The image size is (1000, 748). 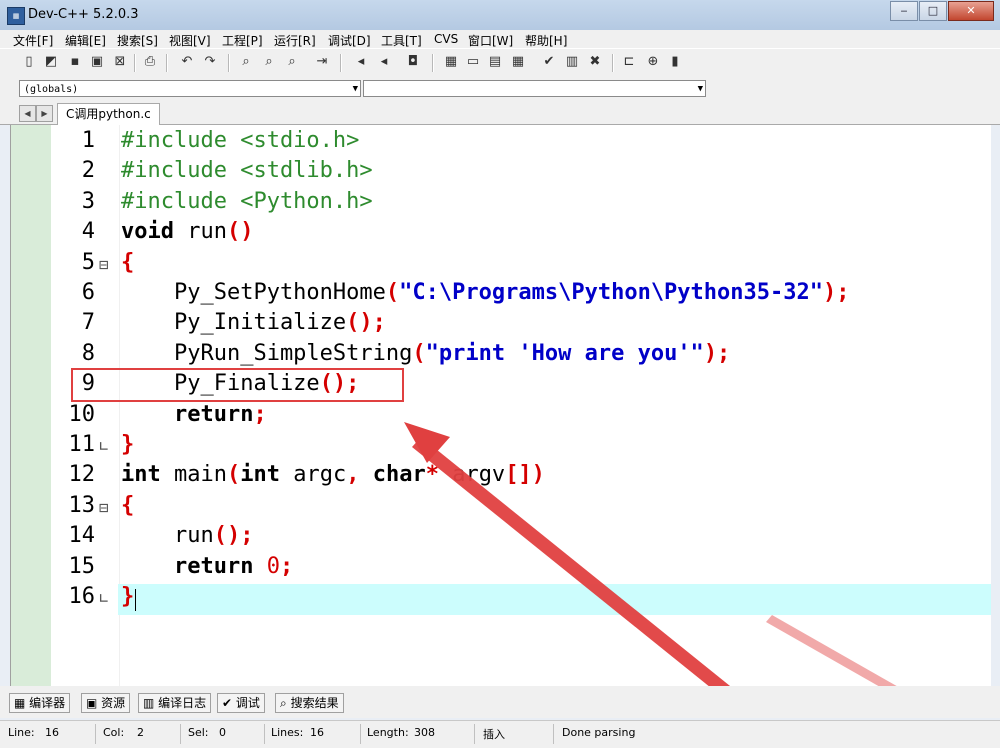 What do you see at coordinates (75, 62) in the screenshot?
I see `save-icon: ▪` at bounding box center [75, 62].